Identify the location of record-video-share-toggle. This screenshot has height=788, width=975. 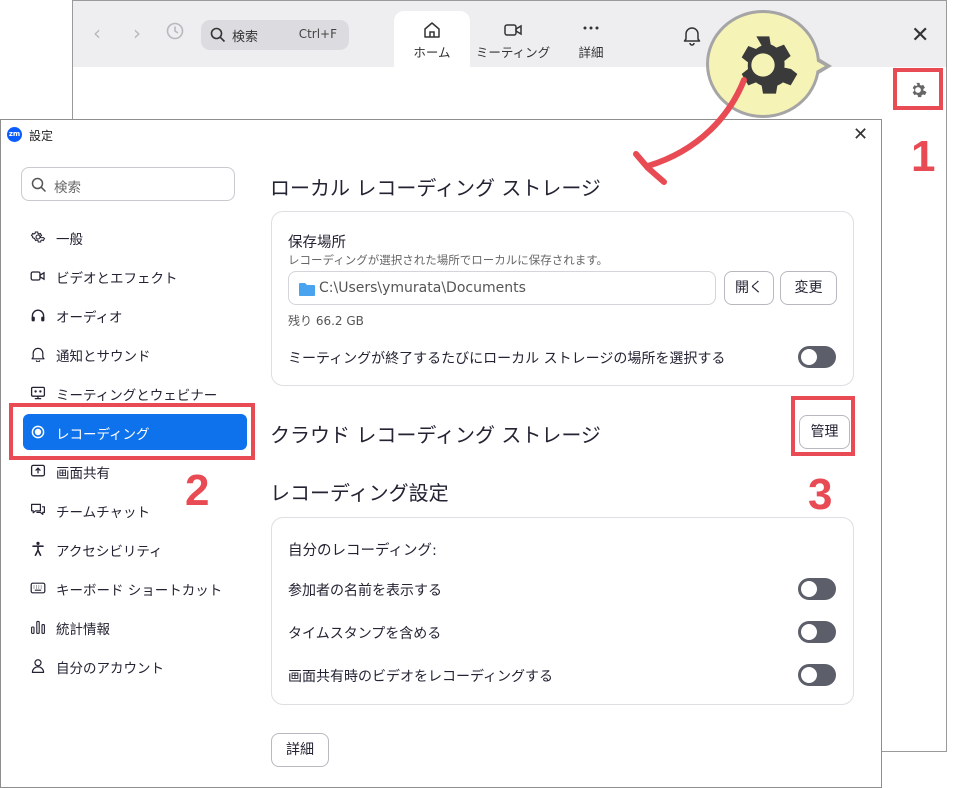
(817, 675).